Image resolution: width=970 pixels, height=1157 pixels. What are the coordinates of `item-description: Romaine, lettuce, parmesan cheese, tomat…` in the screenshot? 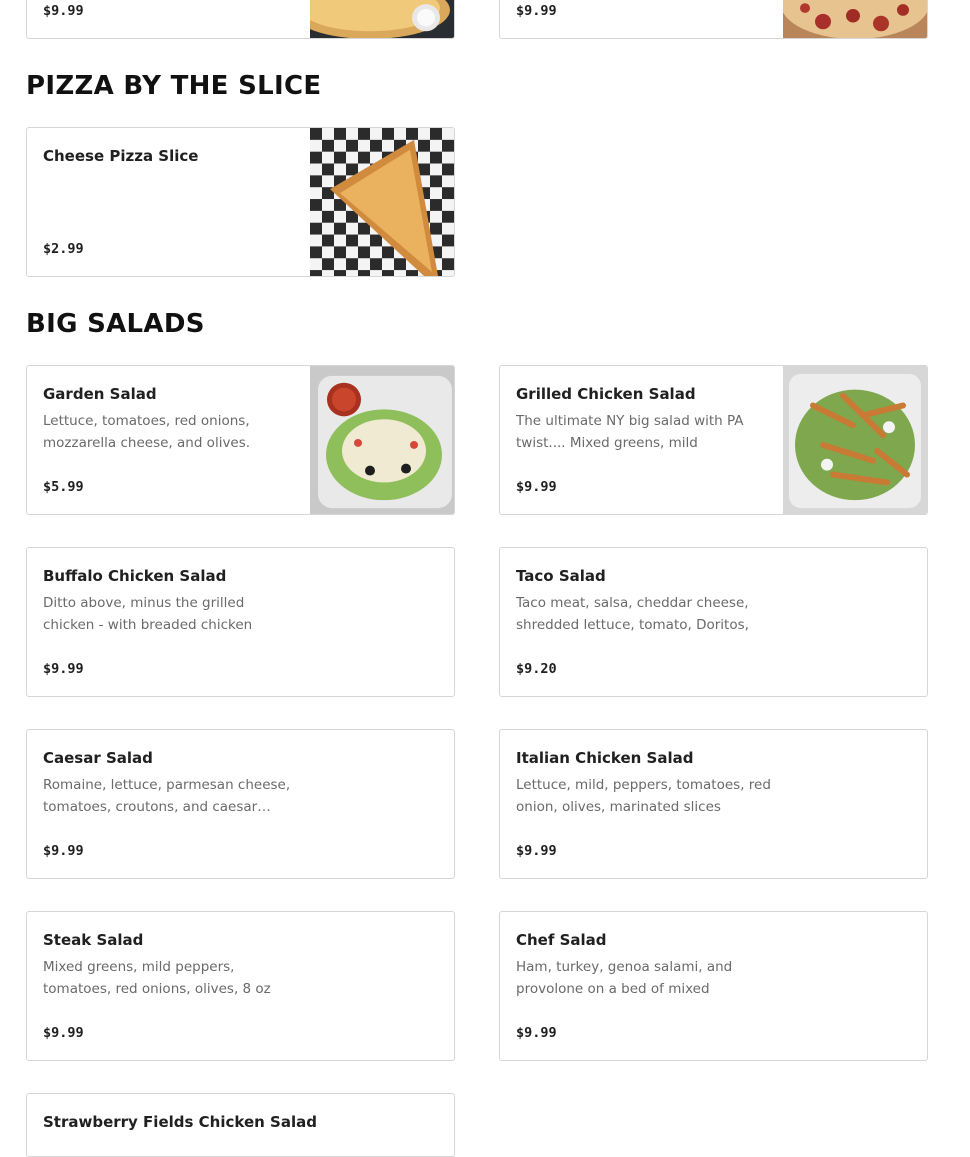 It's located at (167, 796).